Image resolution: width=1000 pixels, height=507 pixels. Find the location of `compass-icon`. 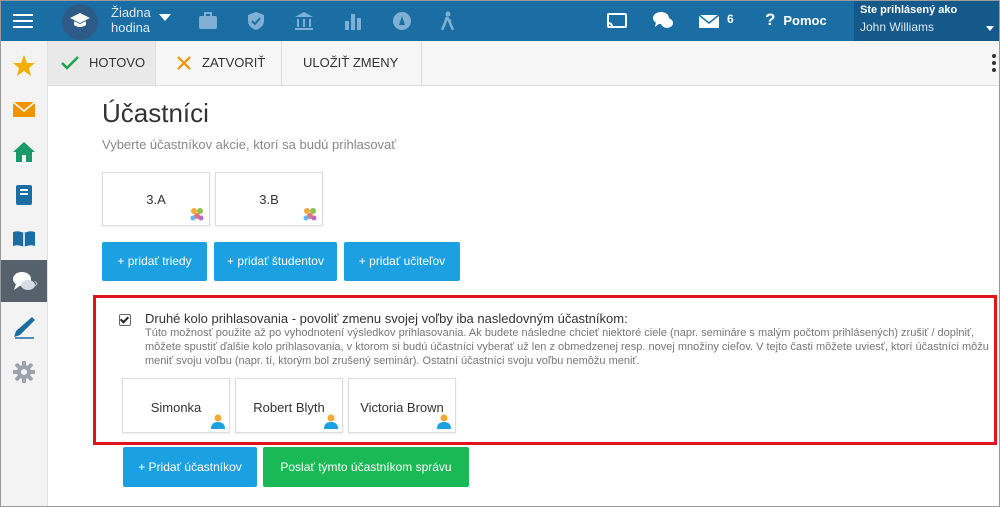

compass-icon is located at coordinates (402, 21).